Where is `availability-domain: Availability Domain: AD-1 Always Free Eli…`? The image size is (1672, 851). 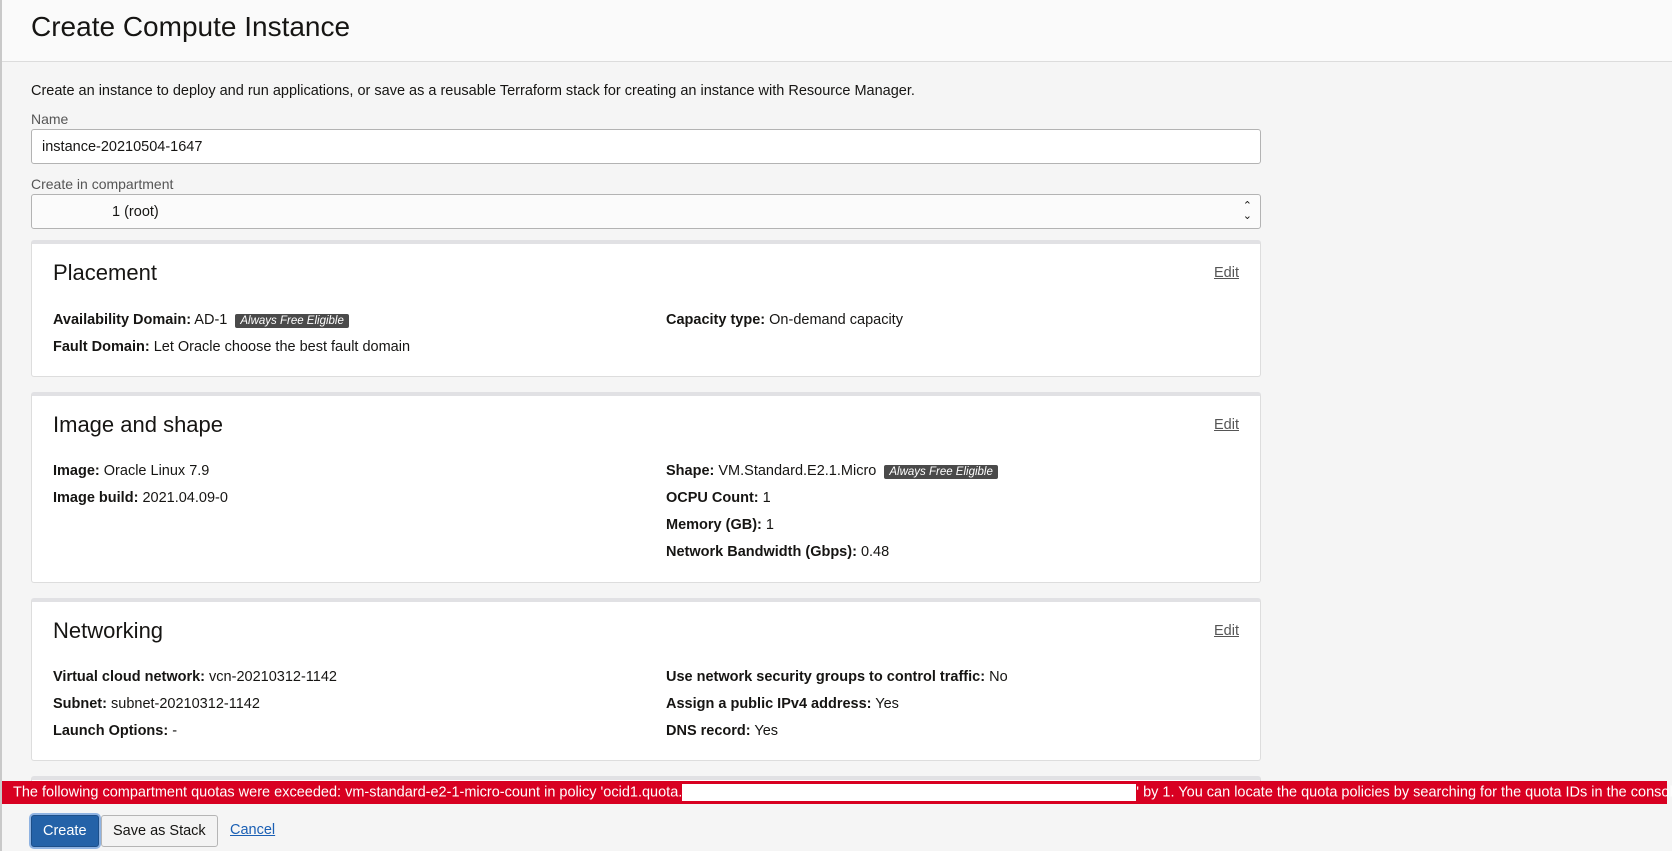
availability-domain: Availability Domain: AD-1 Always Free Eli… is located at coordinates (201, 320).